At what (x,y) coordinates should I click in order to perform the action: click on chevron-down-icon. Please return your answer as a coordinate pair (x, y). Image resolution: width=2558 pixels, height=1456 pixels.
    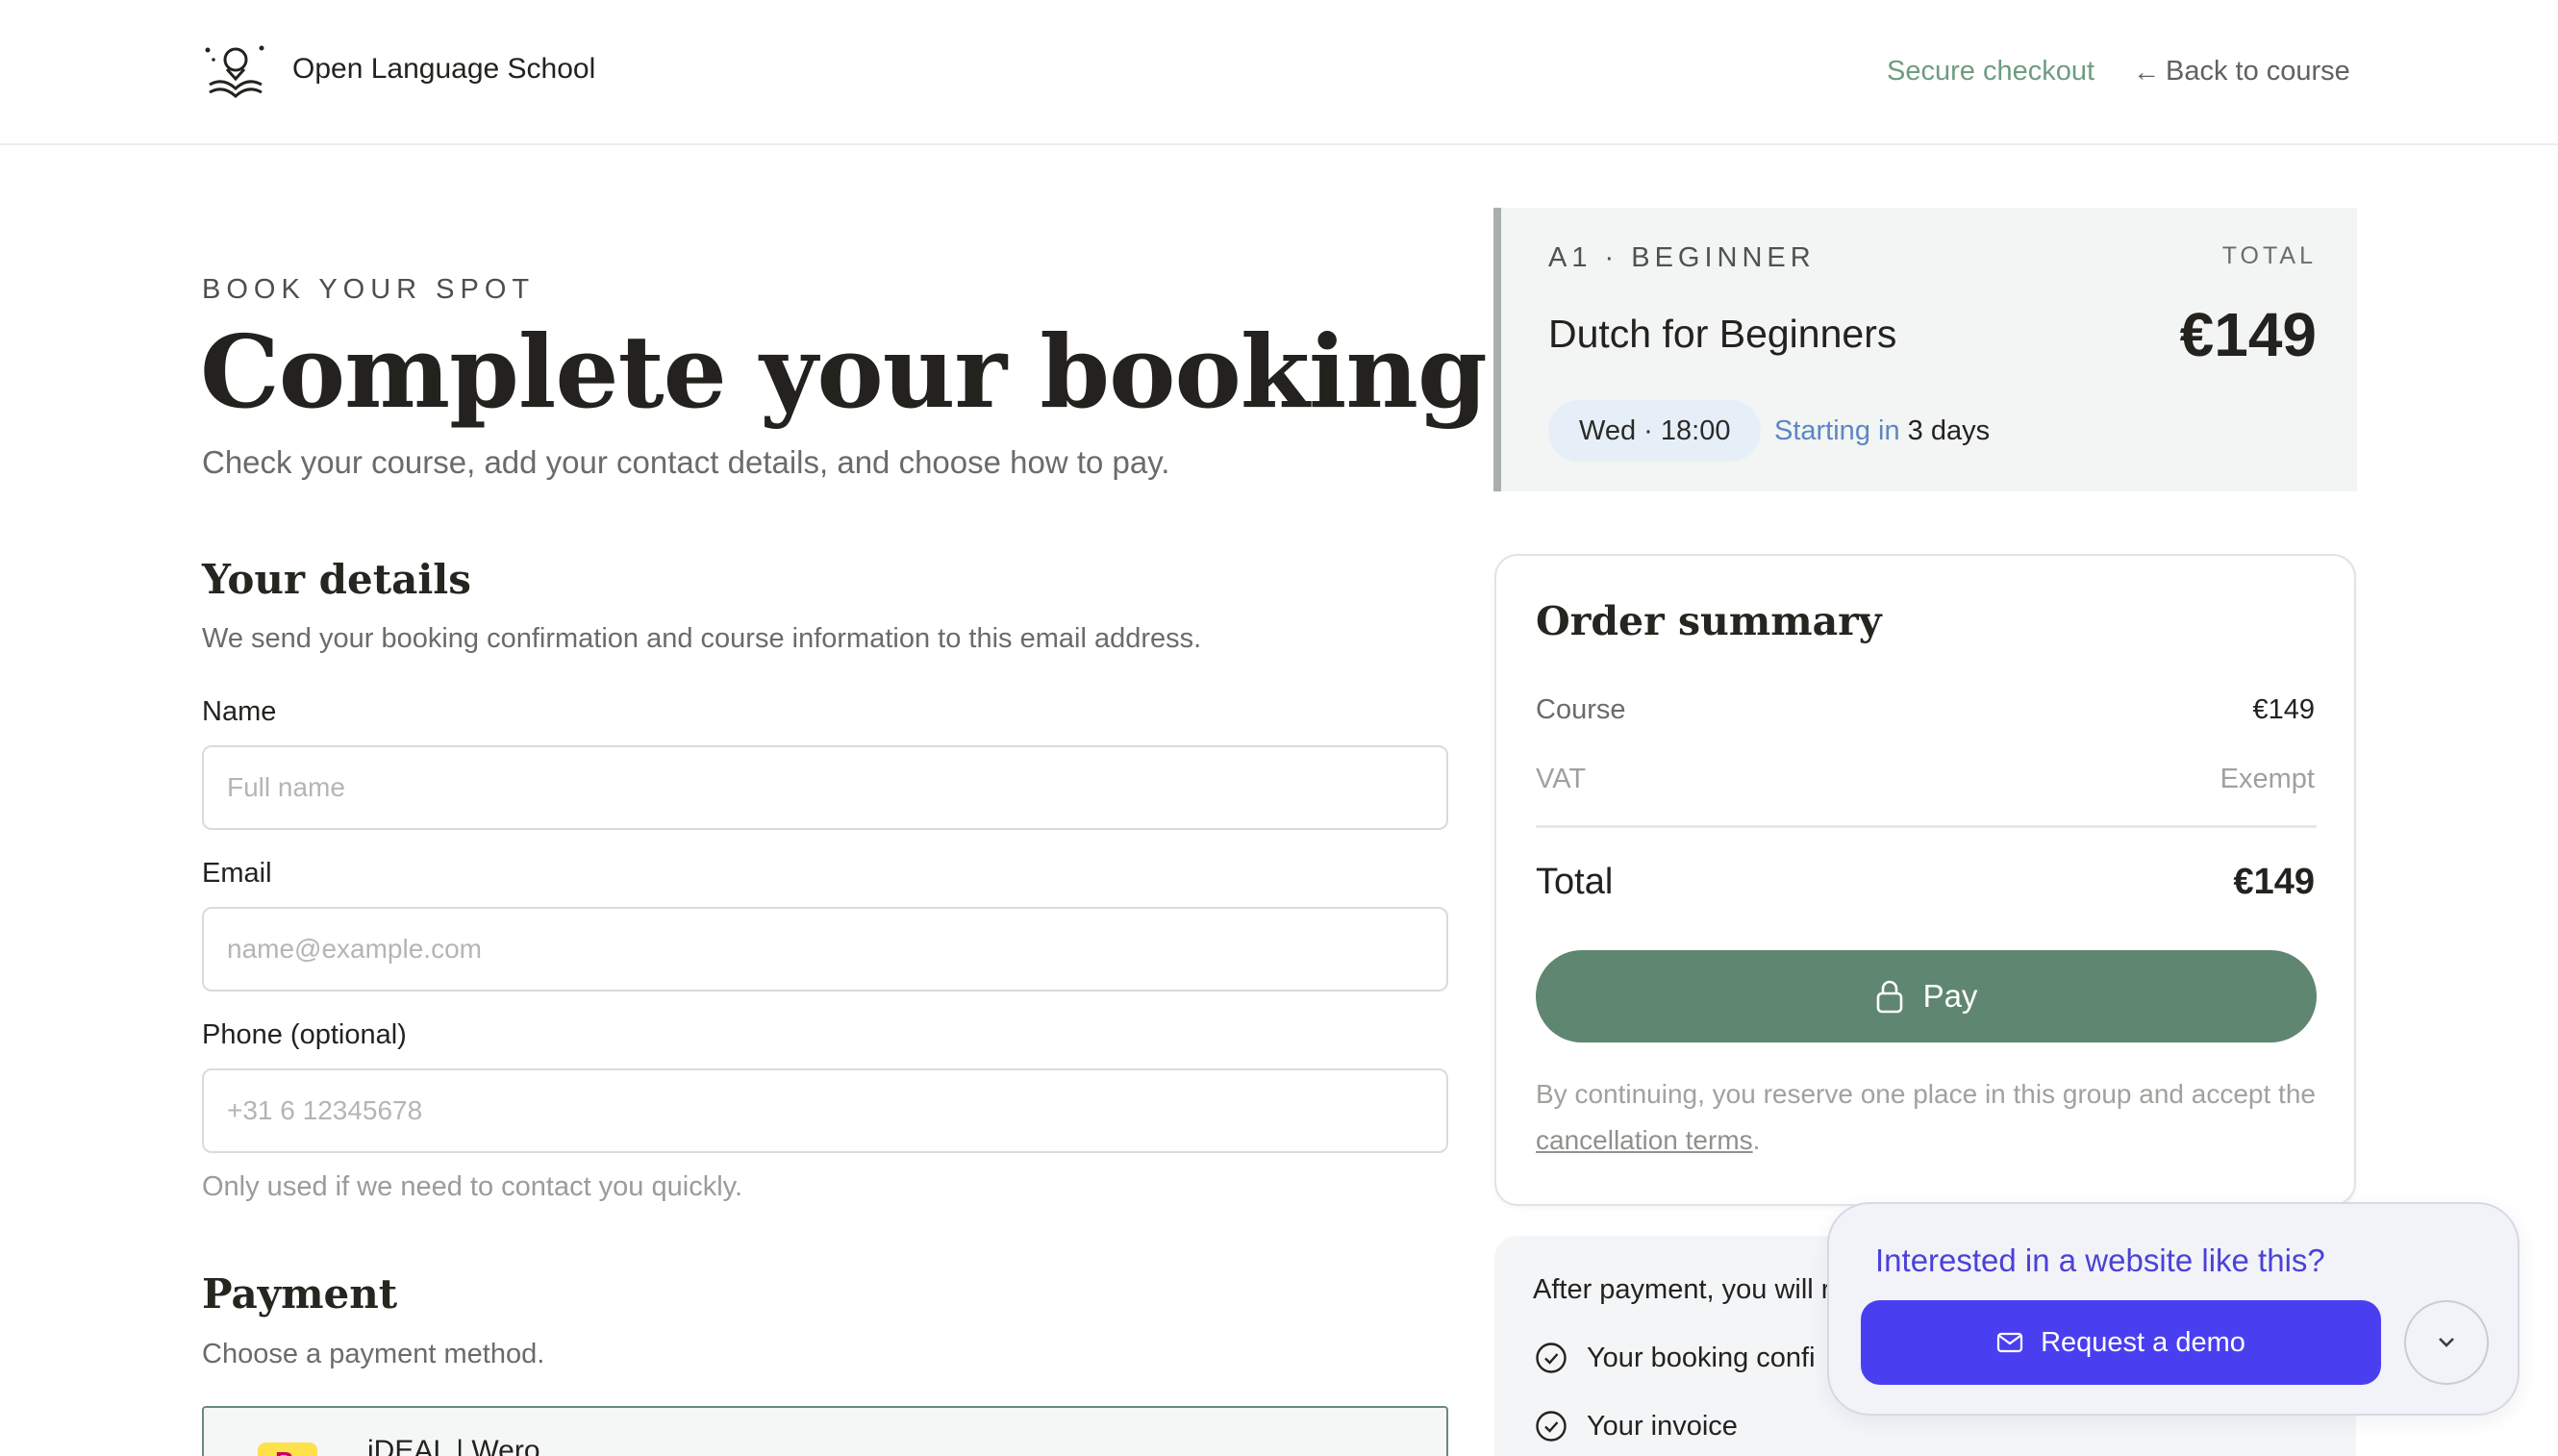
    Looking at the image, I should click on (2446, 1342).